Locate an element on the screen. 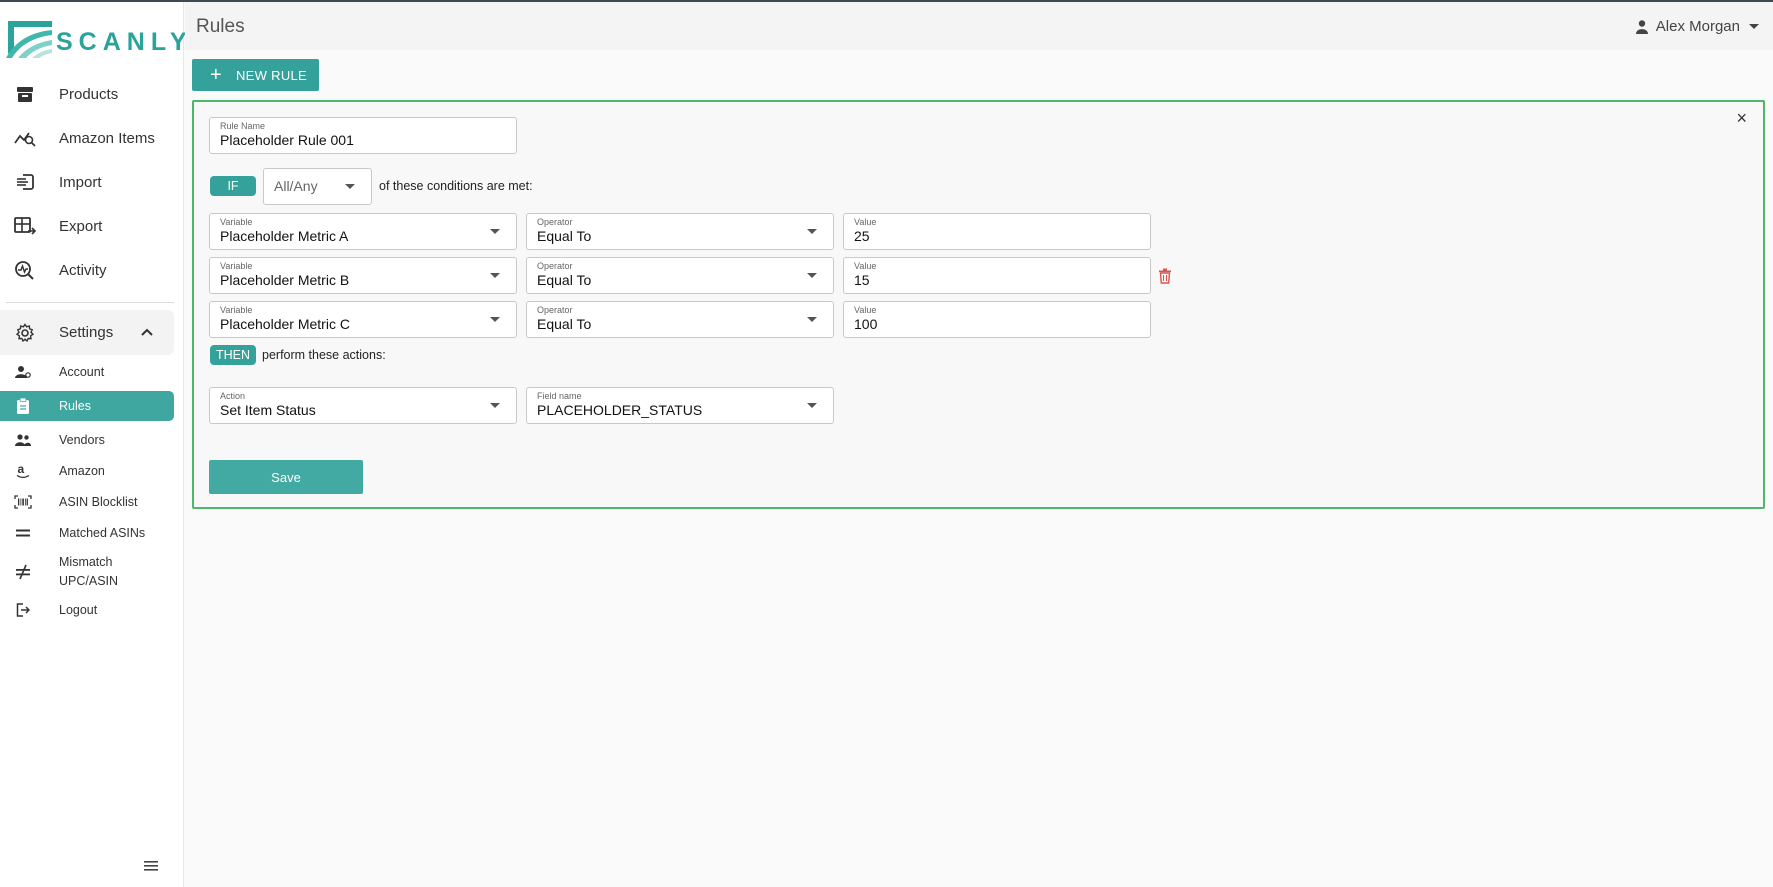 The width and height of the screenshot is (1773, 887). settings-label: Settings is located at coordinates (86, 332).